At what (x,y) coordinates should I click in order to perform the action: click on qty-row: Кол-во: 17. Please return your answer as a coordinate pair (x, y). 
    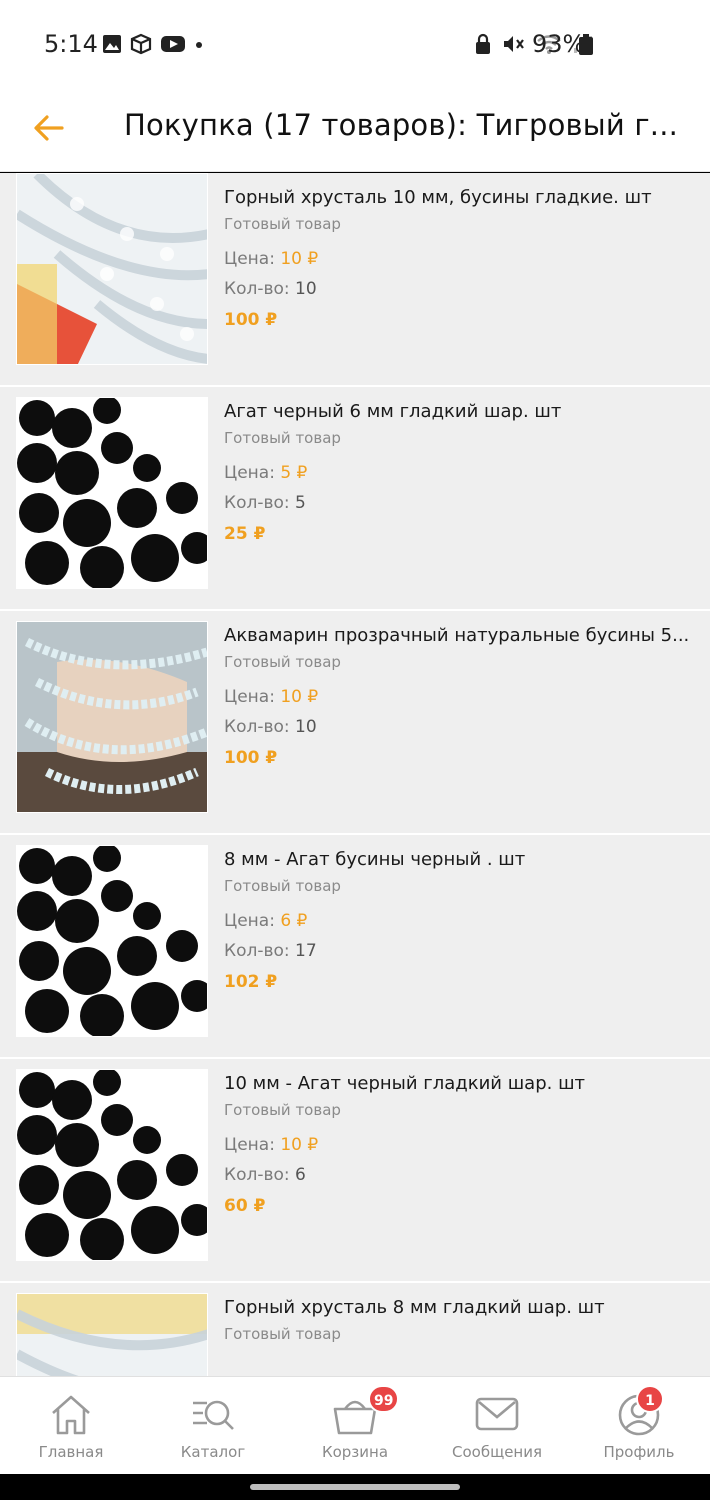
    Looking at the image, I should click on (457, 951).